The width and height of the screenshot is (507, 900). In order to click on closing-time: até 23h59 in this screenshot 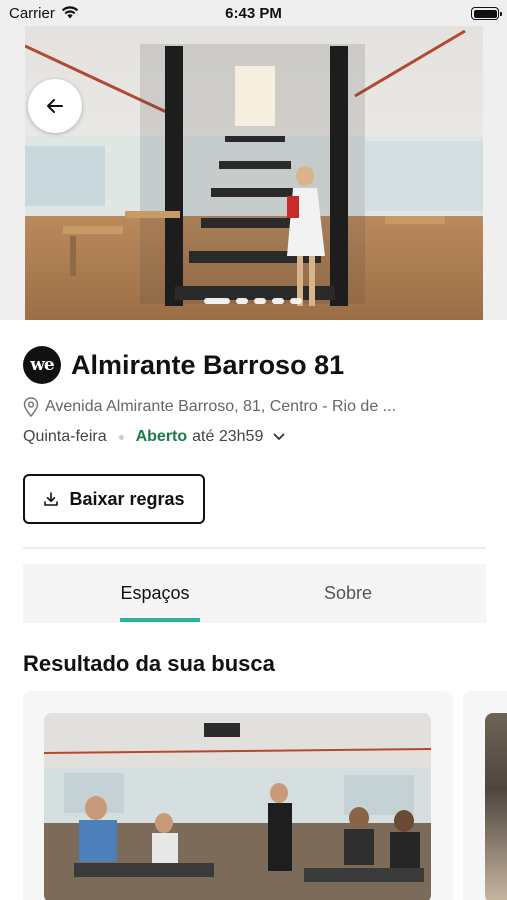, I will do `click(228, 436)`.